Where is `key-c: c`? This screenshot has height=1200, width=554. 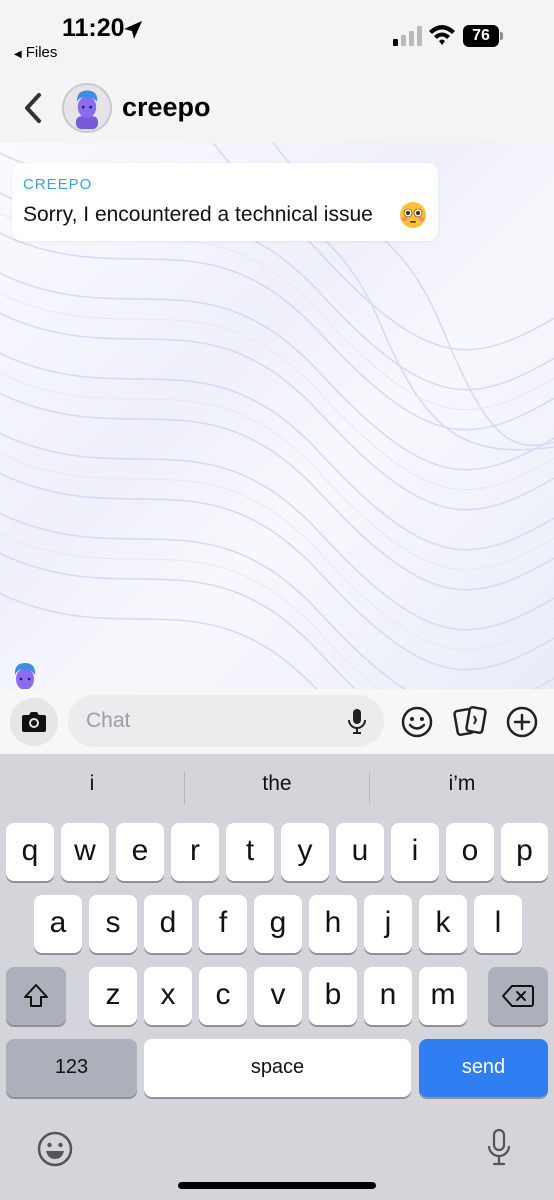
key-c: c is located at coordinates (223, 996).